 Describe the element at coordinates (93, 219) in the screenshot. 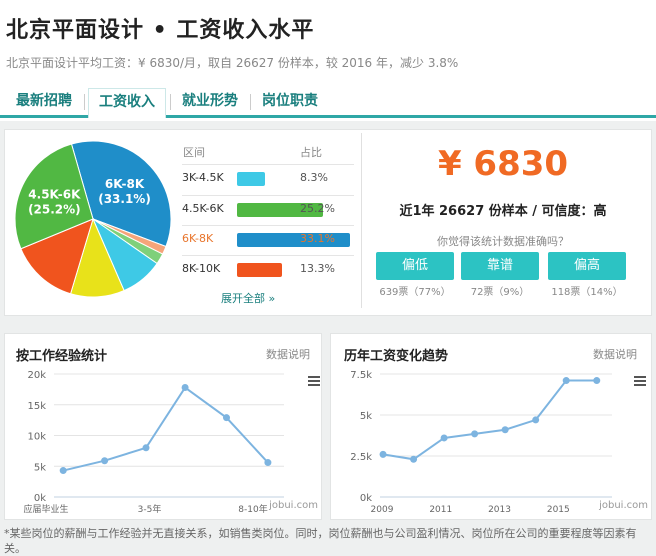

I see `salary-pie-chart: 6K-8K(33.1%) 4.5K-6K(25.2%)` at that location.